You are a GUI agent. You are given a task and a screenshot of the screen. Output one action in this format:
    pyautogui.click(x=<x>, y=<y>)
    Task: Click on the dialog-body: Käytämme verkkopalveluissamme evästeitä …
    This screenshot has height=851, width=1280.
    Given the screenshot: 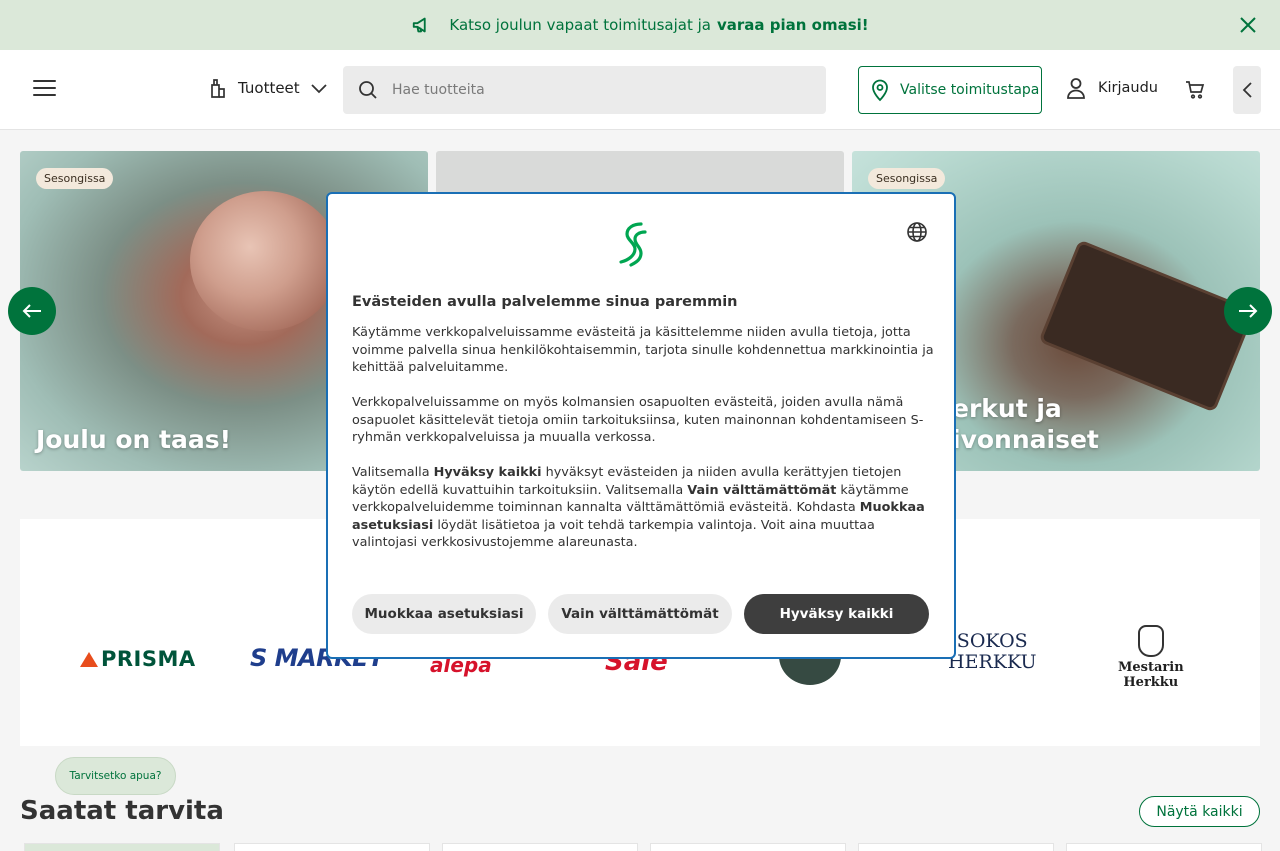 What is the action you would take?
    pyautogui.click(x=643, y=446)
    